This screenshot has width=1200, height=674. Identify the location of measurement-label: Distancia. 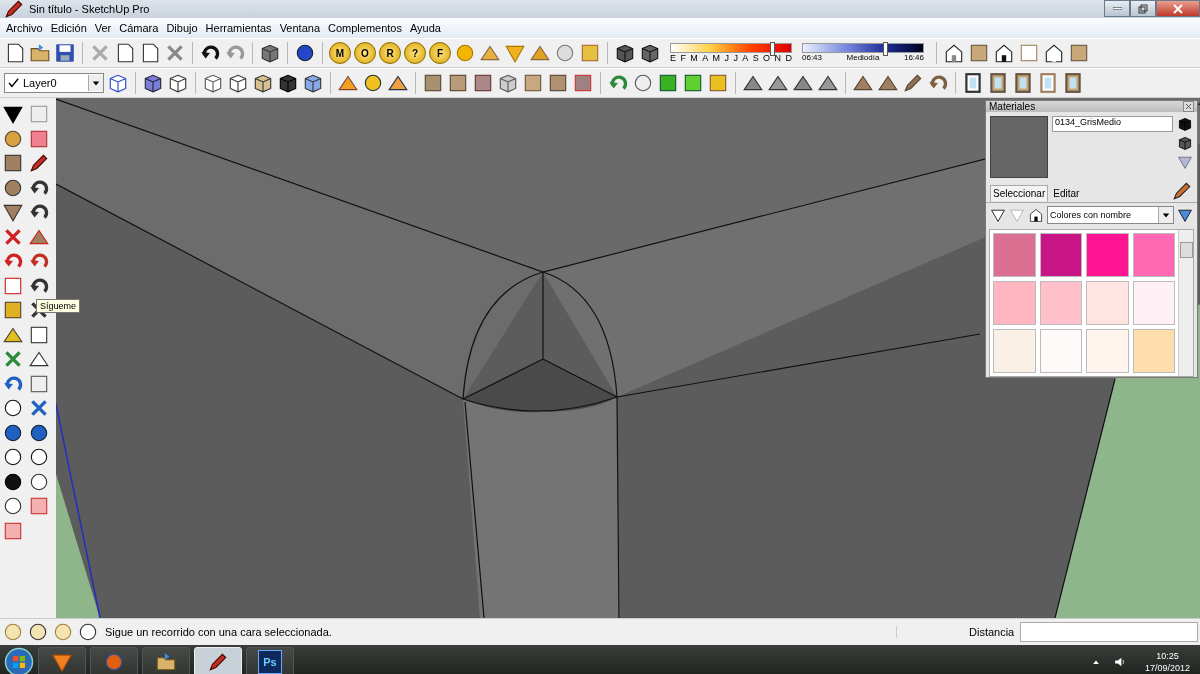
(956, 632).